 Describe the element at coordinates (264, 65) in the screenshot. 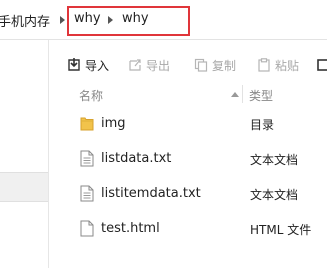

I see `paste-icon` at that location.